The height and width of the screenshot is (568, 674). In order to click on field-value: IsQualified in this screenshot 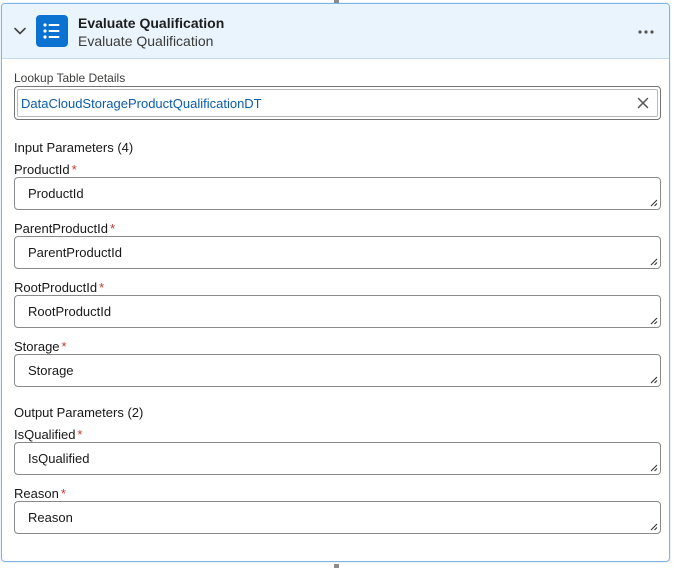, I will do `click(58, 458)`.